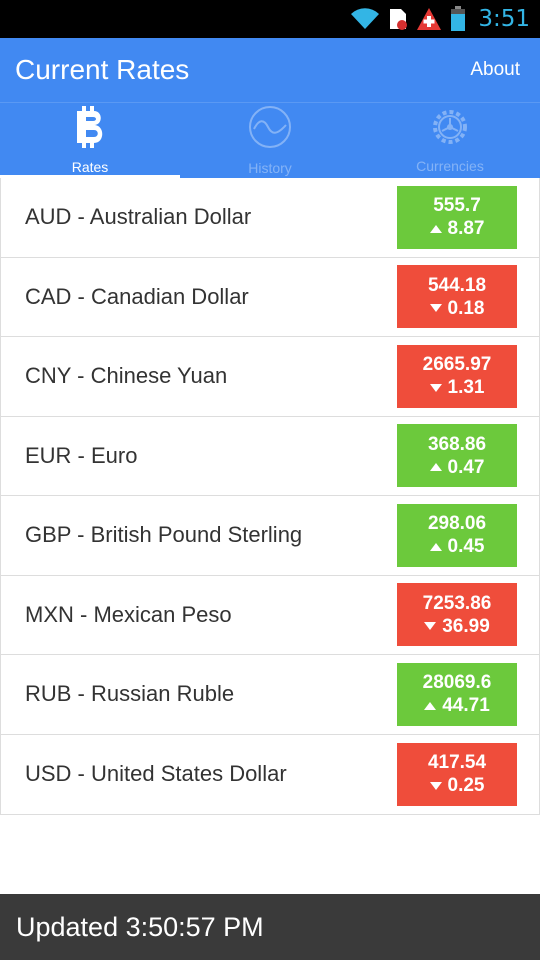 Image resolution: width=540 pixels, height=960 pixels. What do you see at coordinates (270, 615) in the screenshot?
I see `list-item: MXN - Mexican Peso 7253.86 36.99` at bounding box center [270, 615].